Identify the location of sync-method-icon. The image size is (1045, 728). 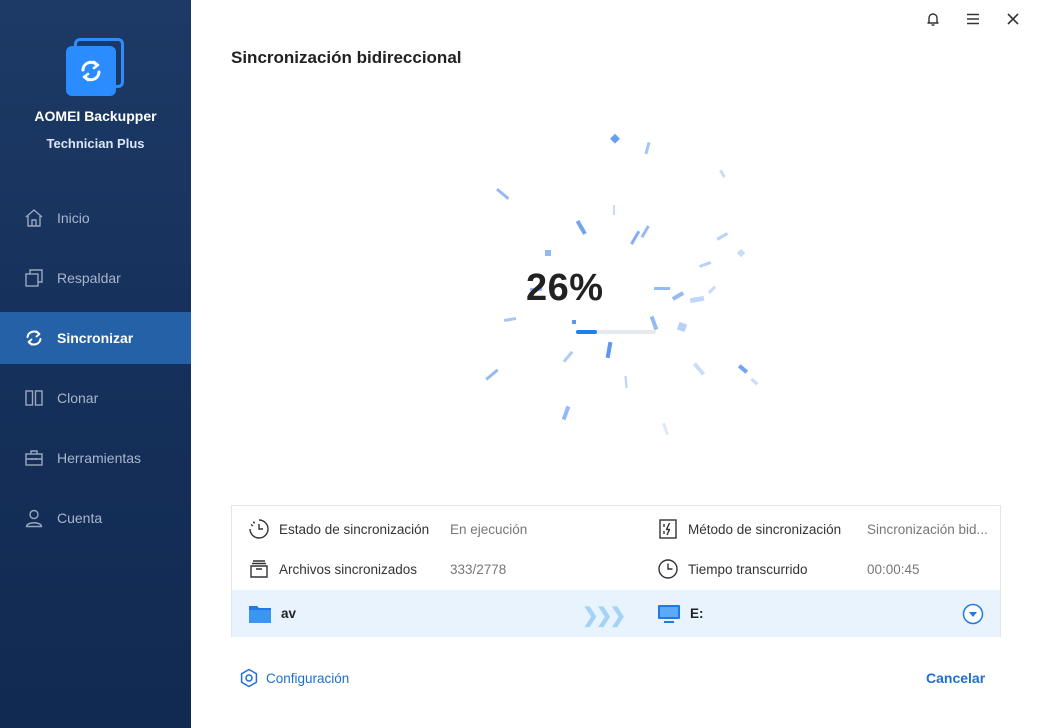
(668, 529).